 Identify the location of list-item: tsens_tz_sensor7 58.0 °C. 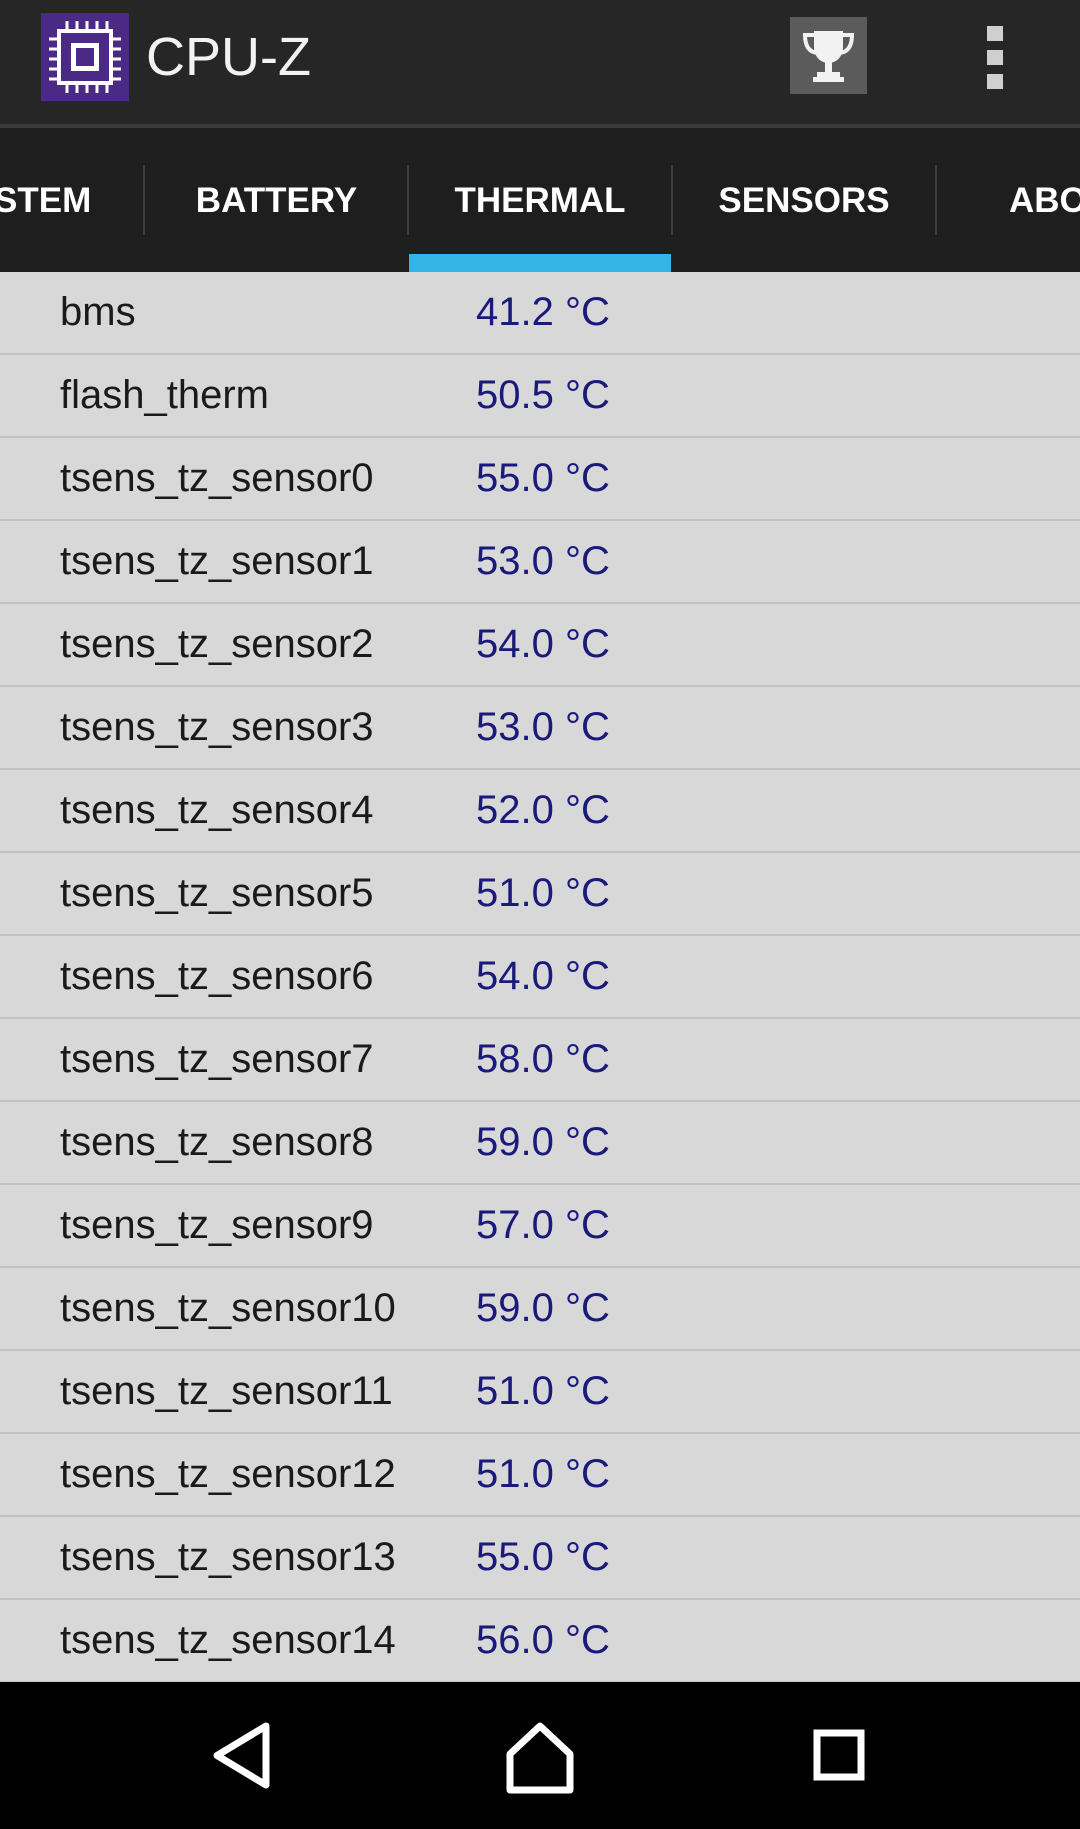
(540, 1060).